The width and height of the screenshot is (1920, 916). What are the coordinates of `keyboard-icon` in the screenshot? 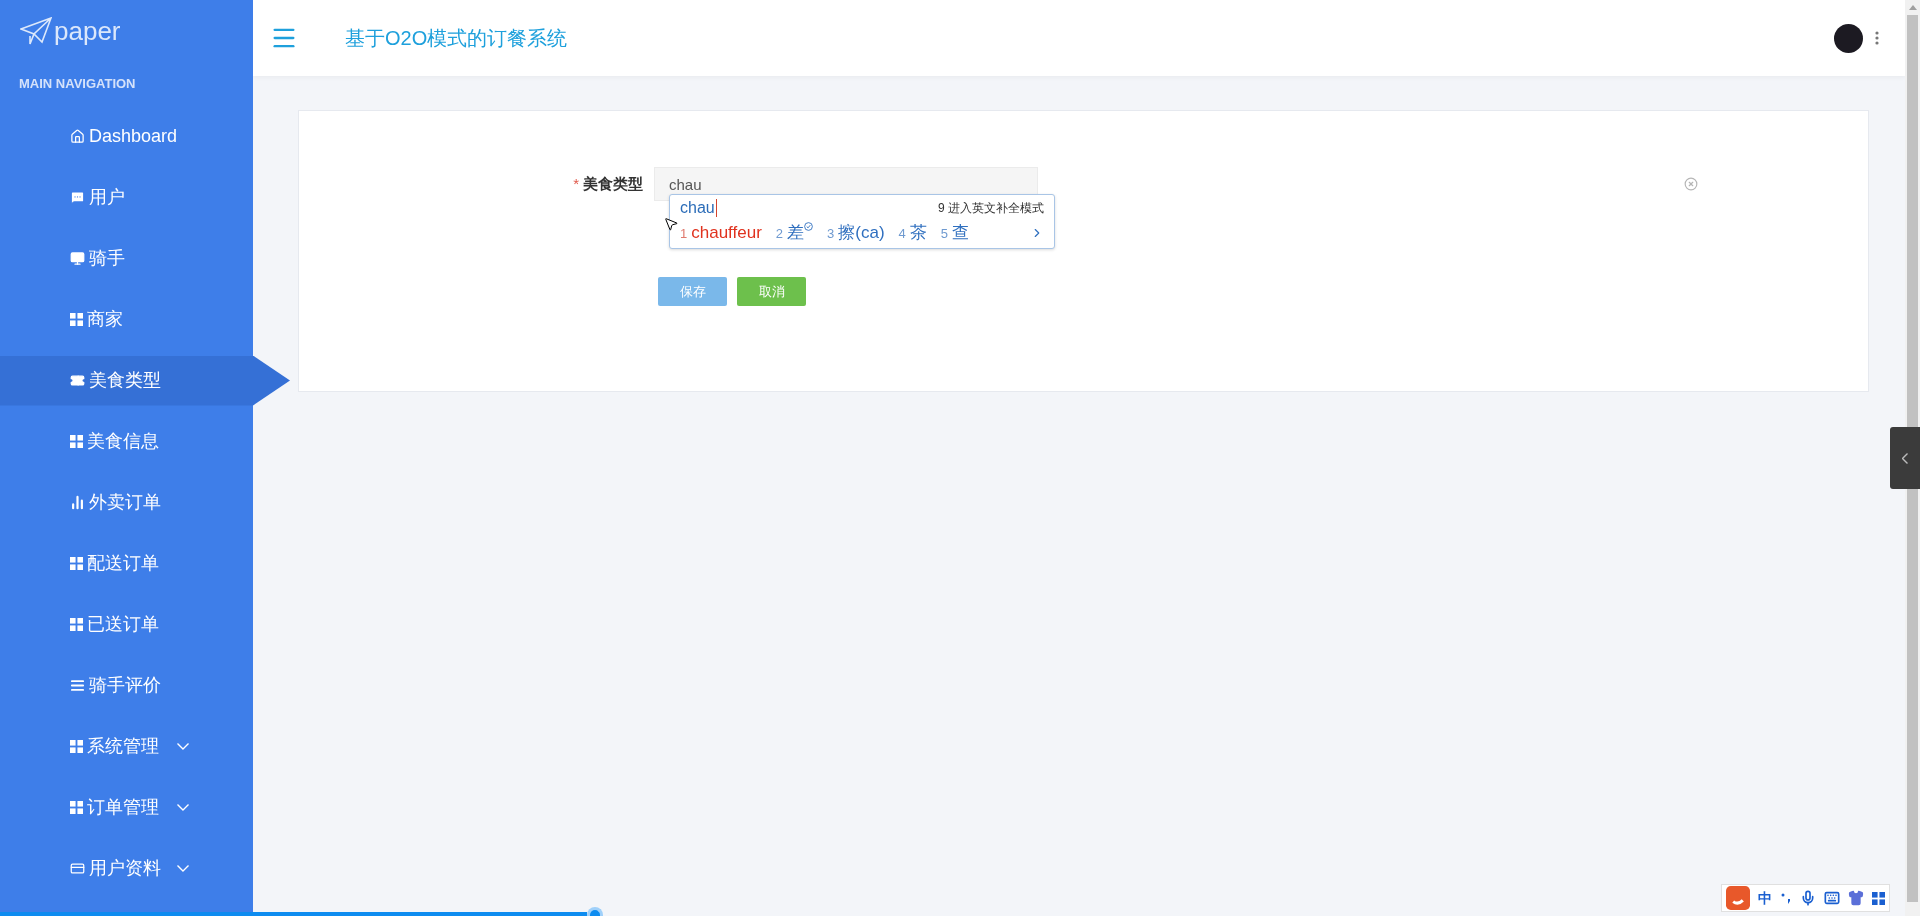 It's located at (1832, 898).